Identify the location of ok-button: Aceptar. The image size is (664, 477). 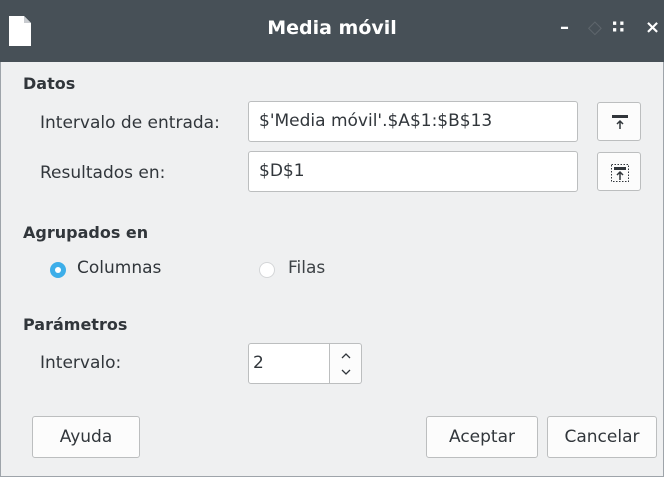
(482, 437).